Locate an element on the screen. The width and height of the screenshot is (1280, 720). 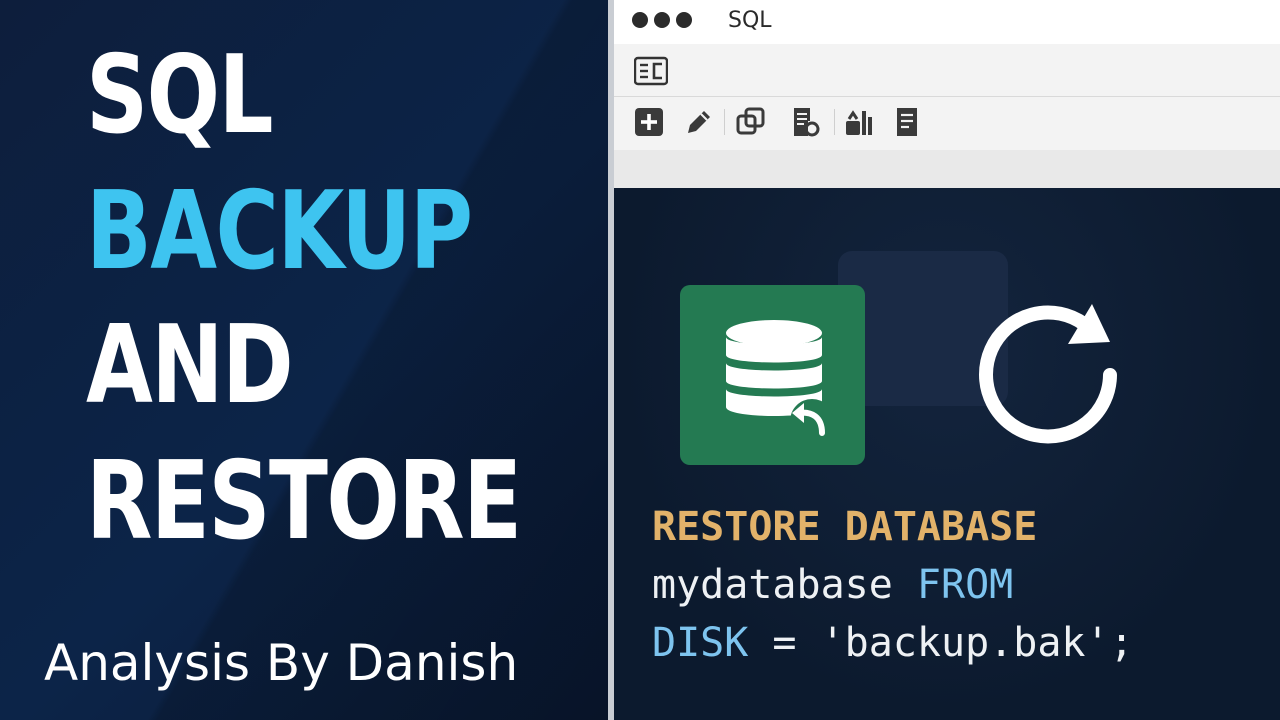
title-line-sql: SQL is located at coordinates (180, 95).